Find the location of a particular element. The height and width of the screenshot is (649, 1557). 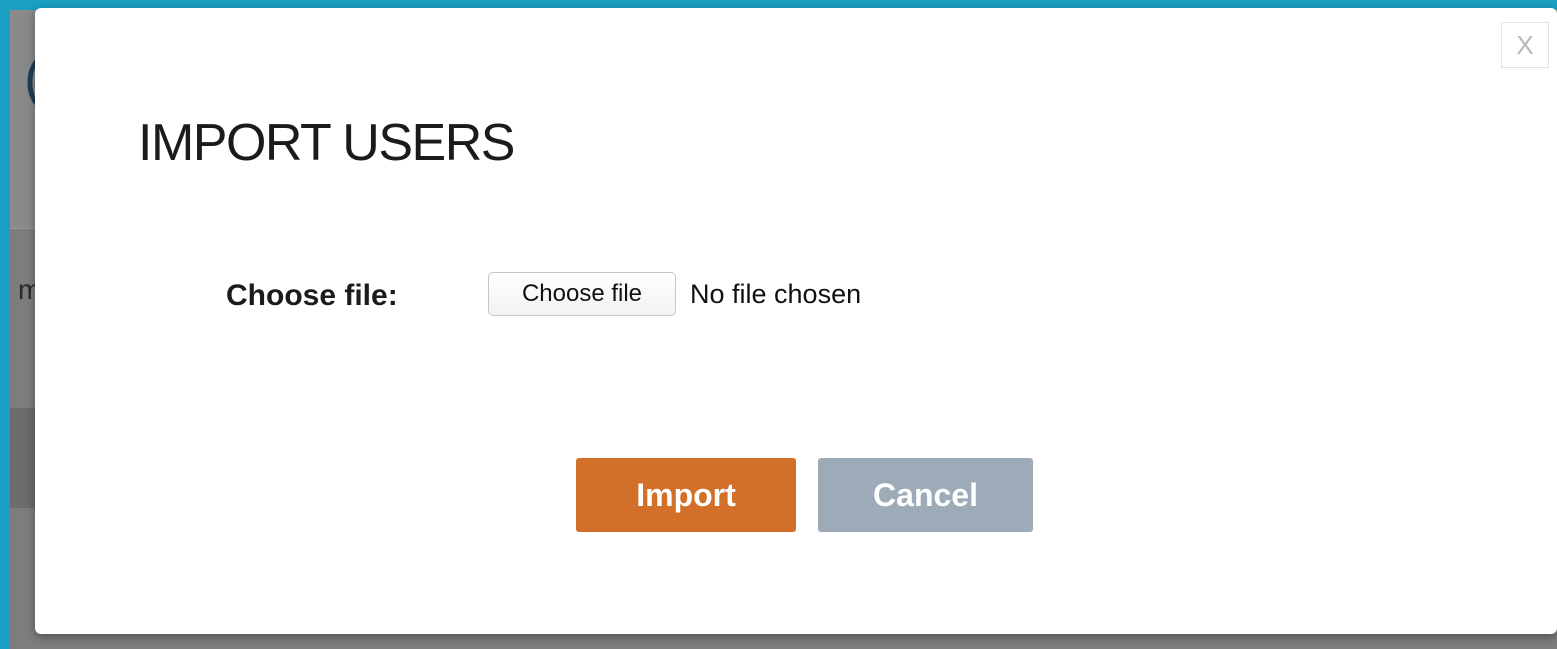

cancel-button: Cancel is located at coordinates (925, 495).